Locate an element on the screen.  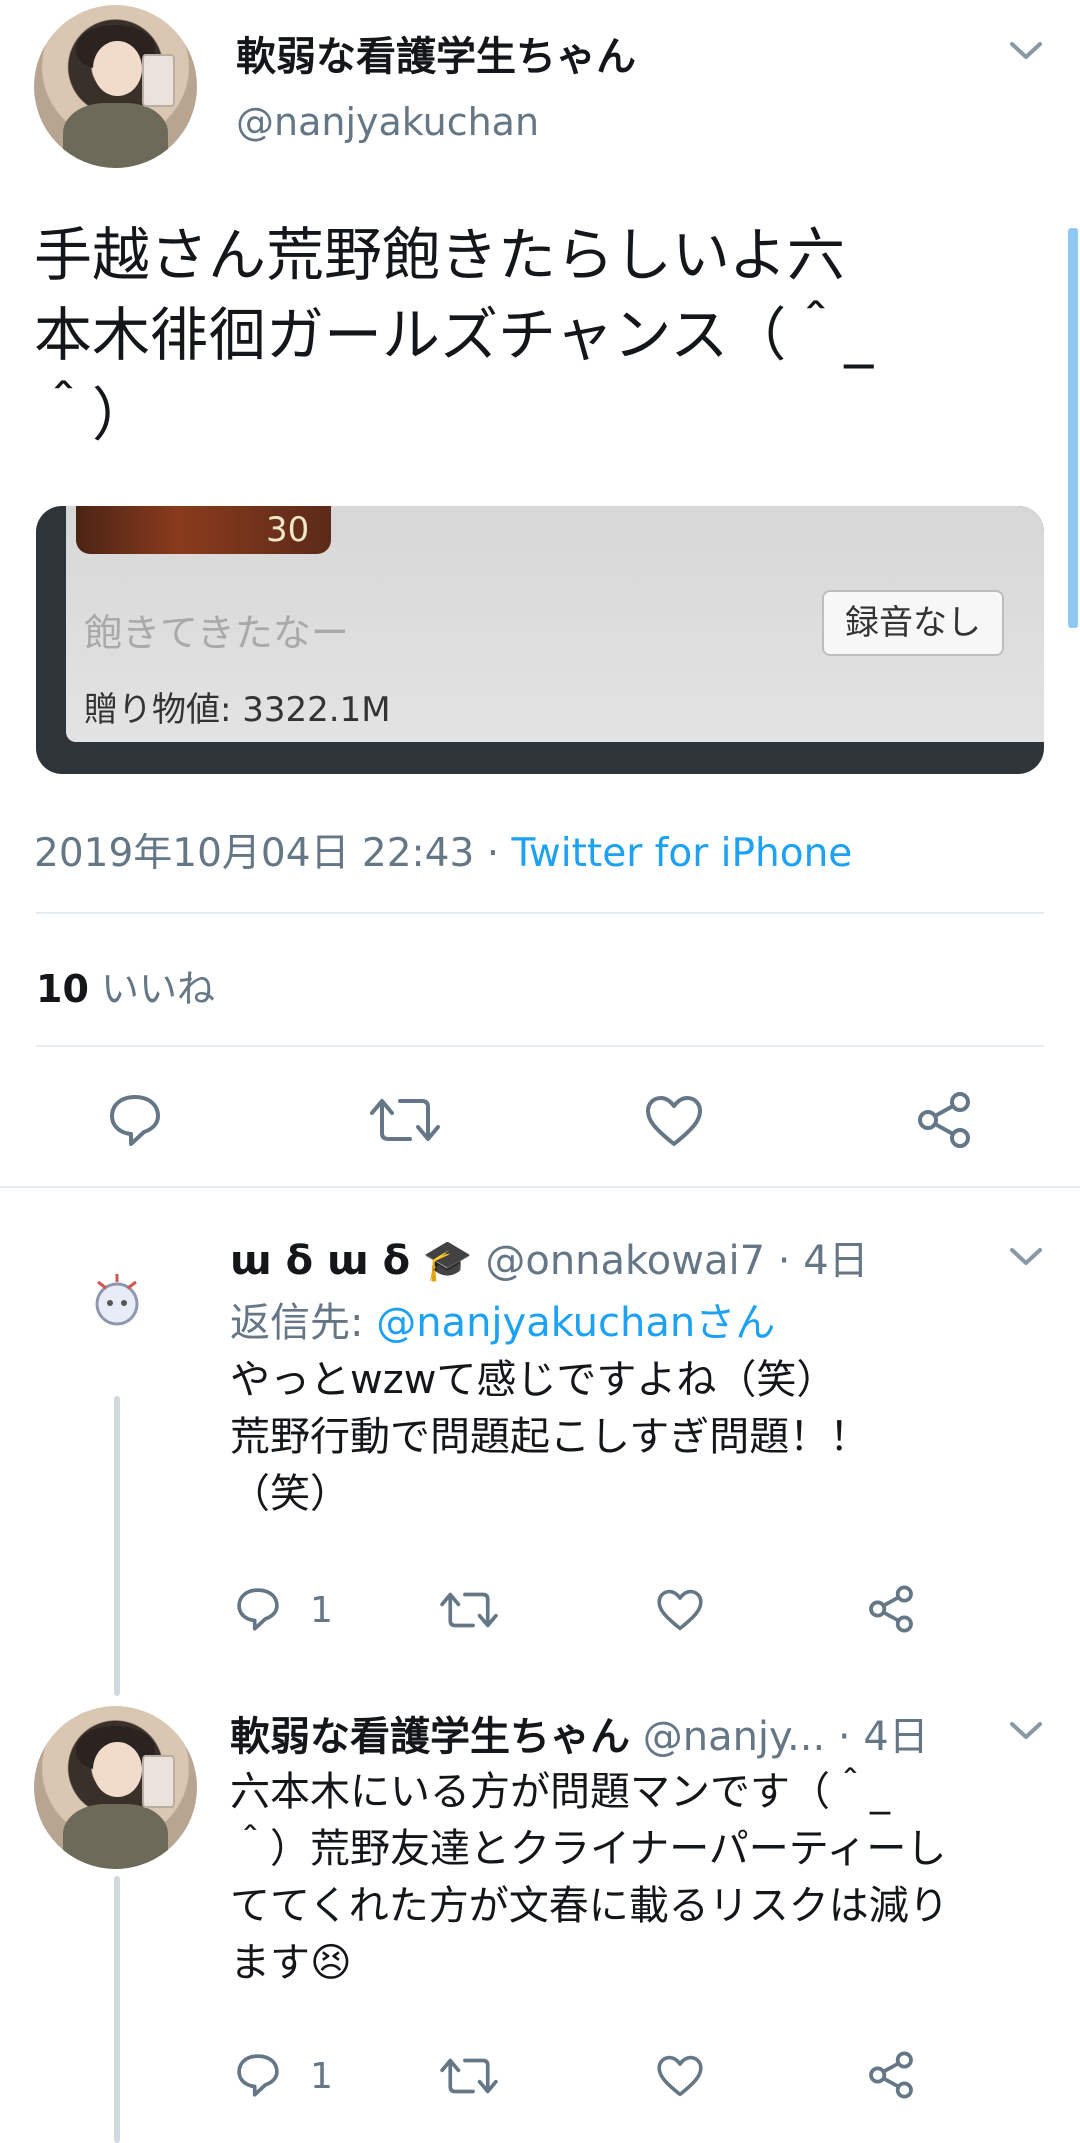
reply-header: ɯ δ ɯ δ 🎓 @onnakowai7 · 4日 is located at coordinates (549, 1257).